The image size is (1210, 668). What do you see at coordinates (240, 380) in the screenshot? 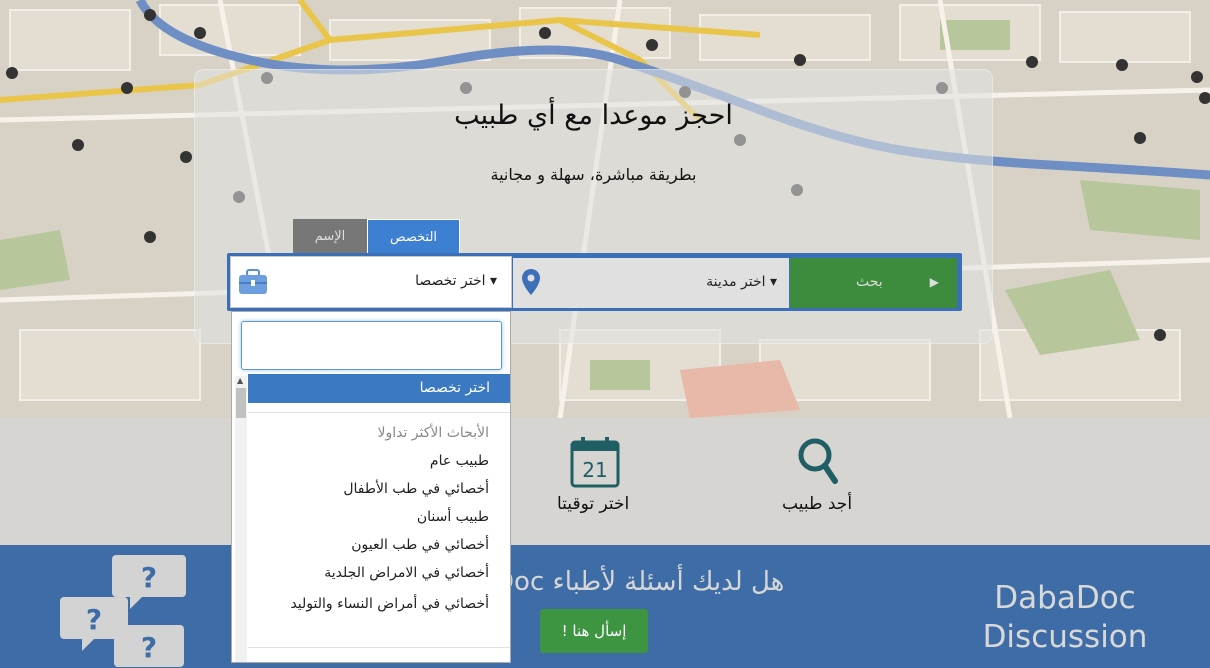
I see `scroll-up-arrow-icon: ▲` at bounding box center [240, 380].